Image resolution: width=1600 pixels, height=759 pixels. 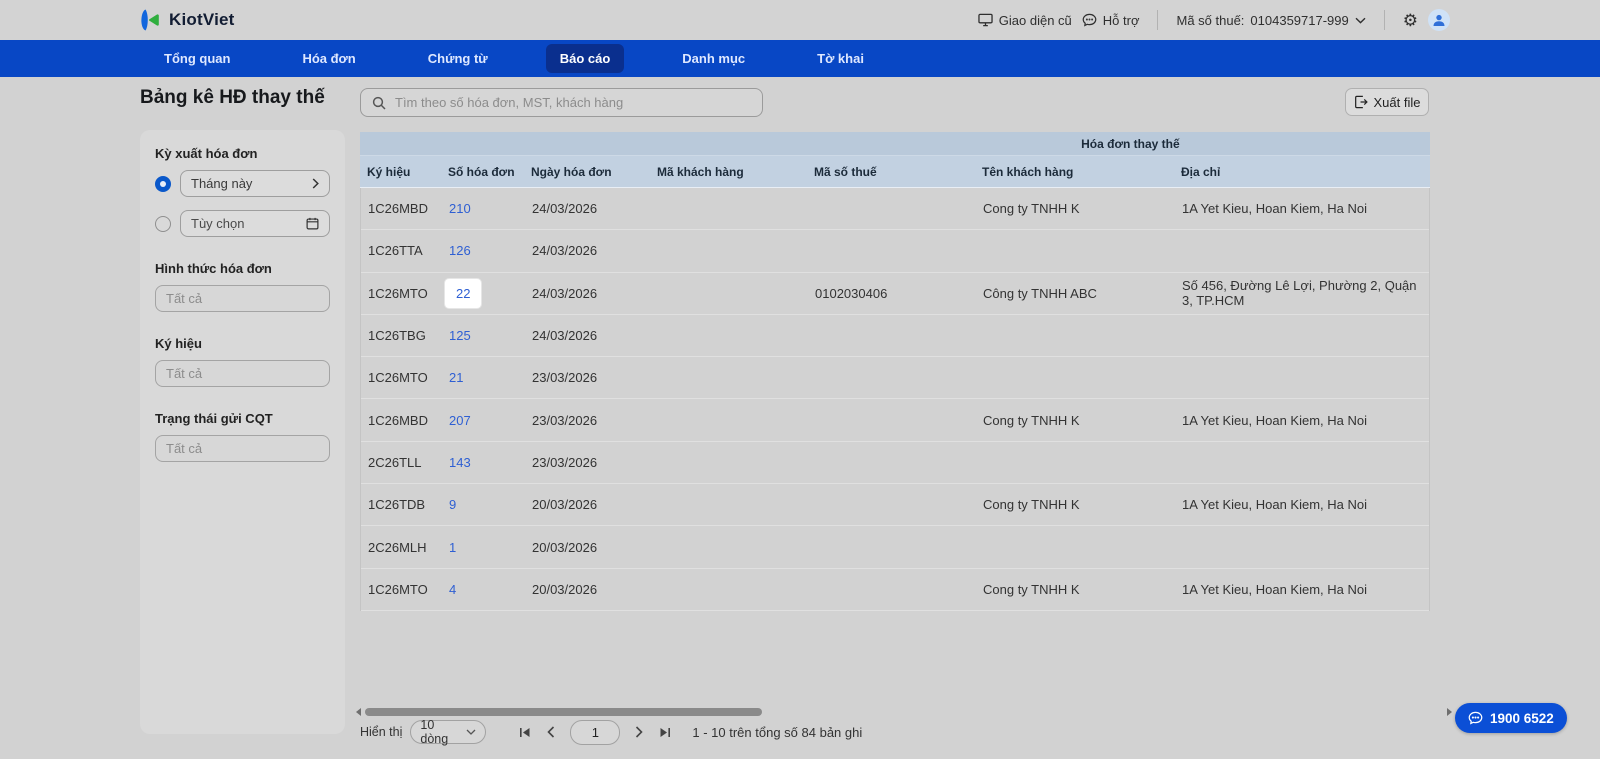 I want to click on period-radio-custom, so click(x=163, y=223).